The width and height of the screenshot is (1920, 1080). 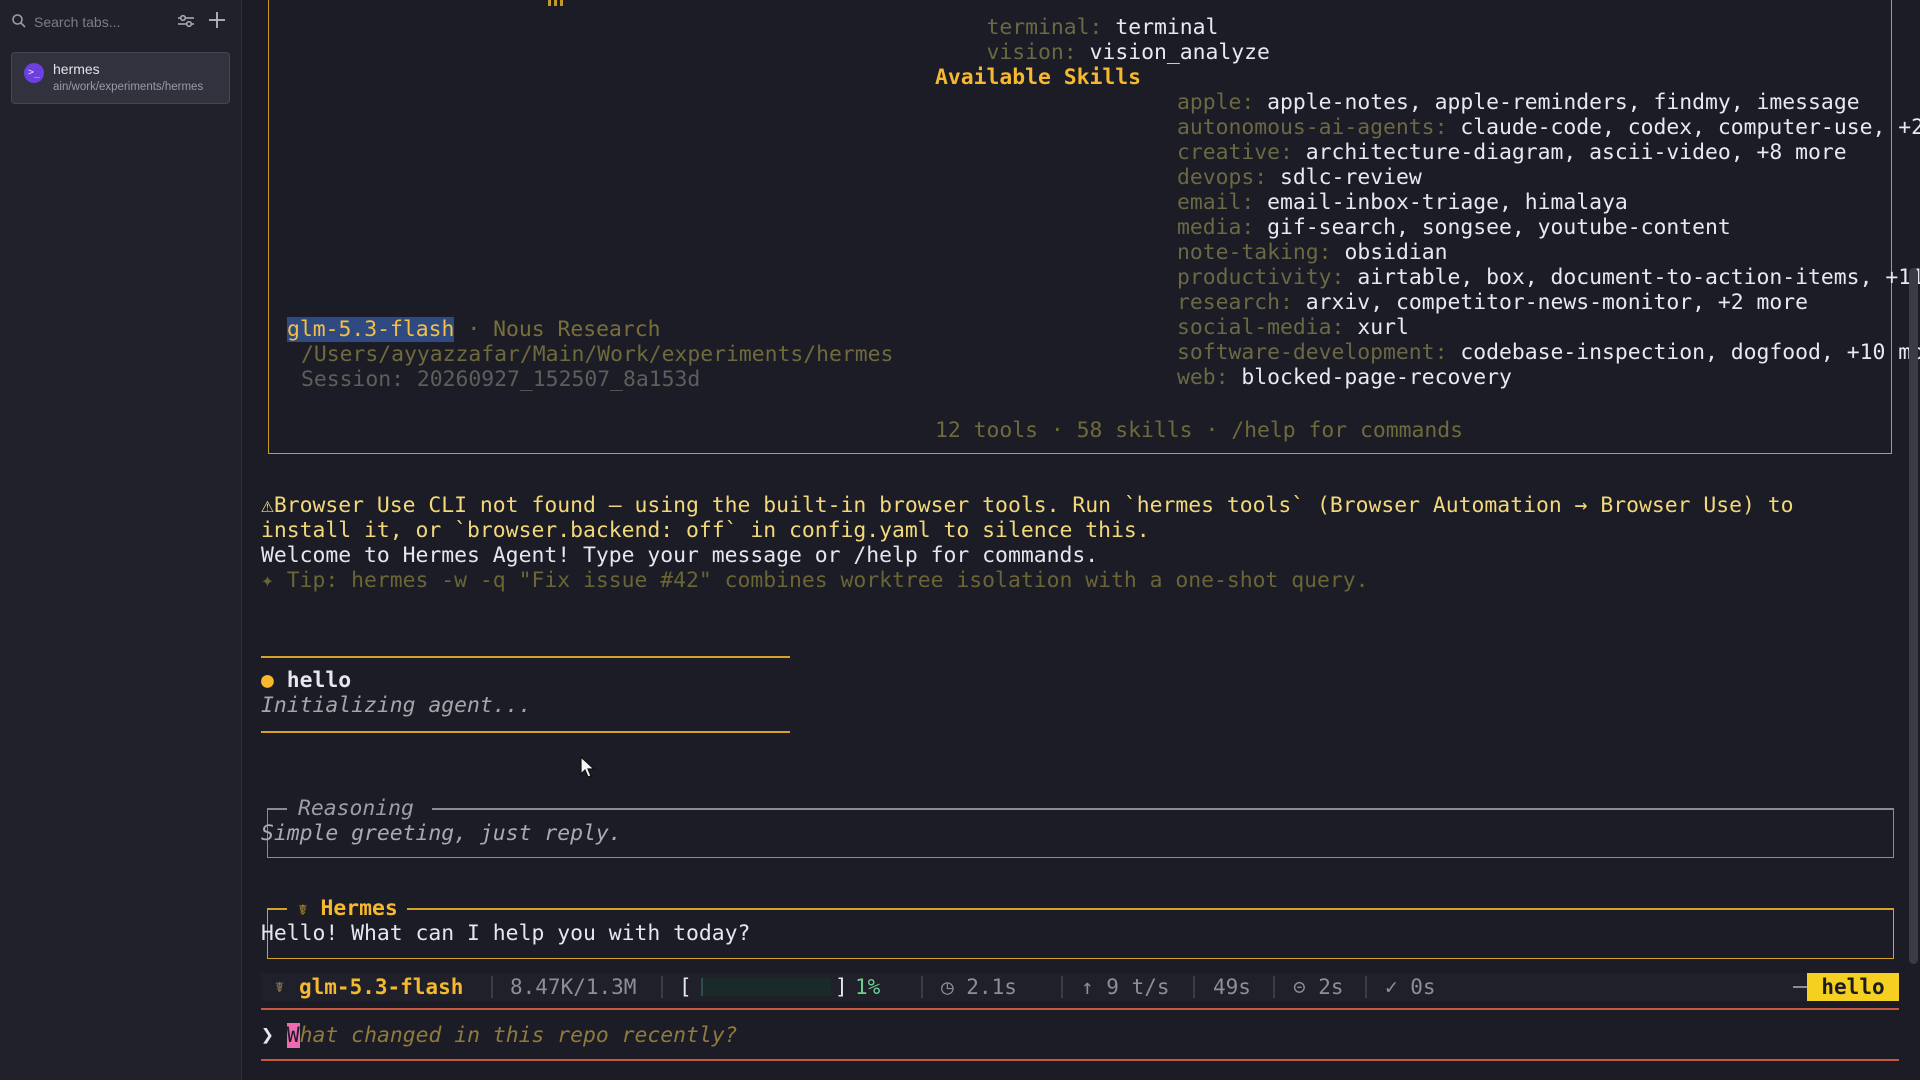 I want to click on filter-icon, so click(x=186, y=21).